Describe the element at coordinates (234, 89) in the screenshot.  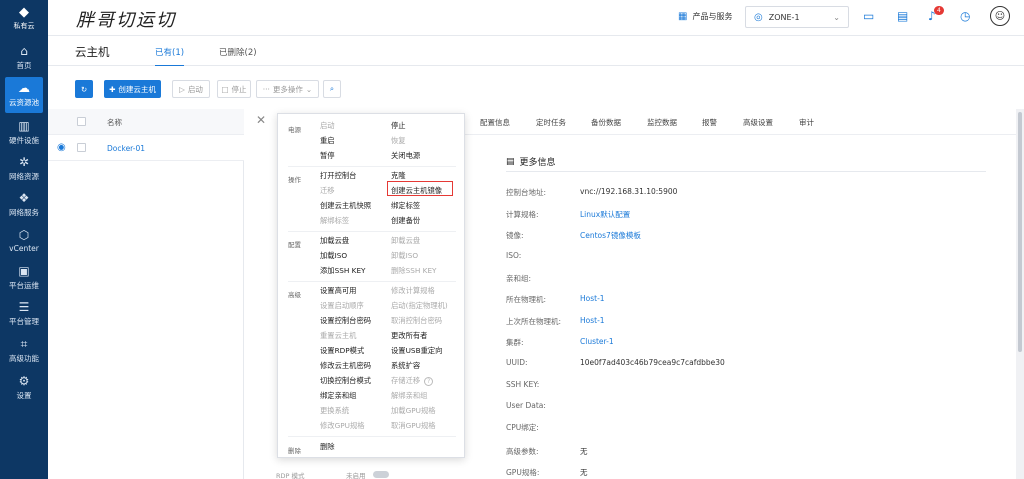
I see `stop-button: □ 停止` at that location.